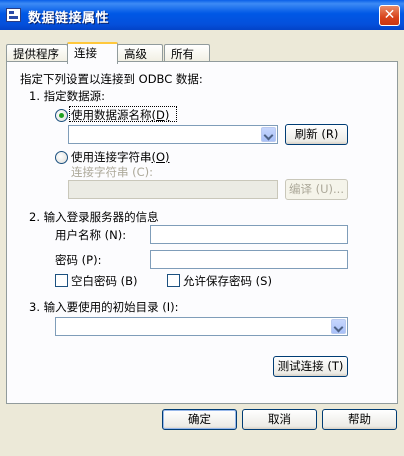  What do you see at coordinates (279, 419) in the screenshot?
I see `cancel-button: 取消` at bounding box center [279, 419].